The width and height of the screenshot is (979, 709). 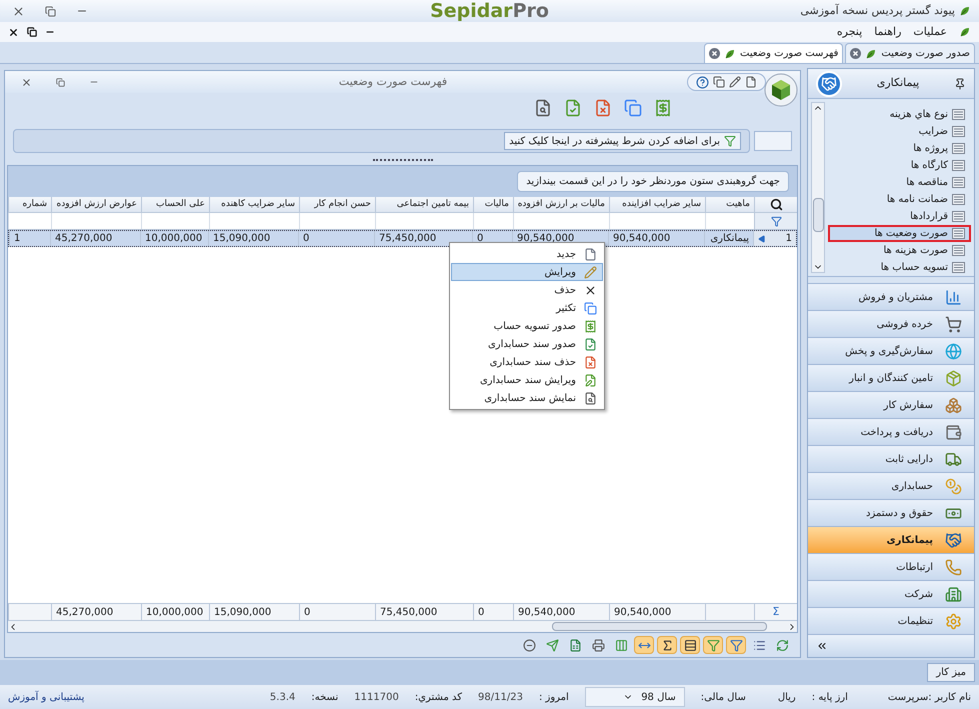 What do you see at coordinates (891, 566) in the screenshot?
I see `module-button: ارتباطات` at bounding box center [891, 566].